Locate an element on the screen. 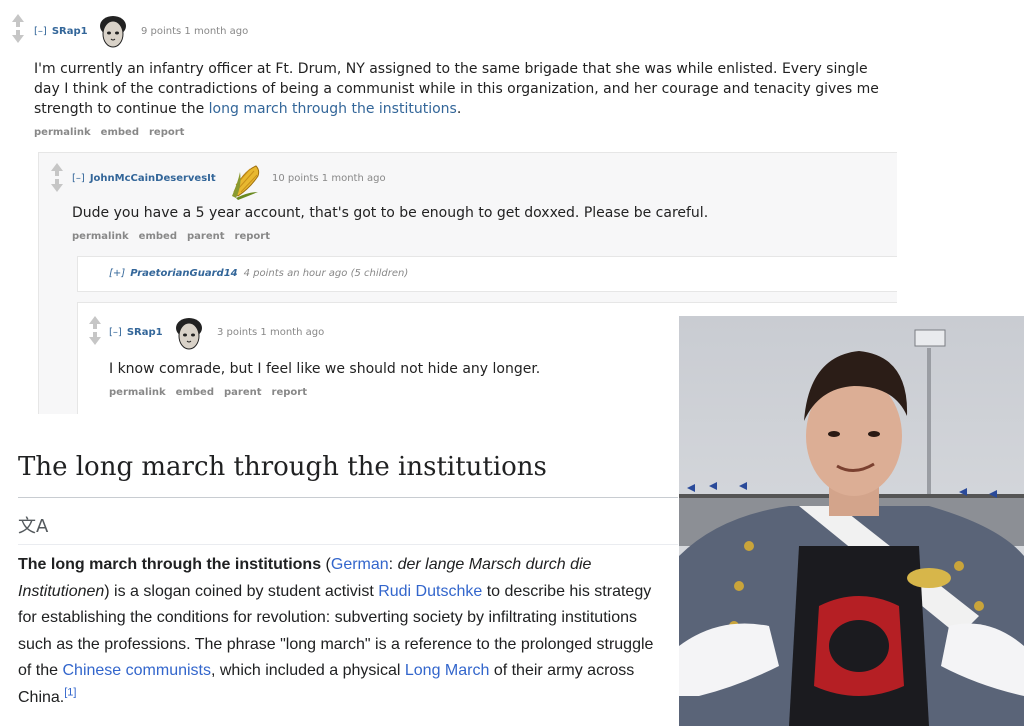 The width and height of the screenshot is (1024, 726). chinese-communists-link: Chinese communists is located at coordinates (136, 670).